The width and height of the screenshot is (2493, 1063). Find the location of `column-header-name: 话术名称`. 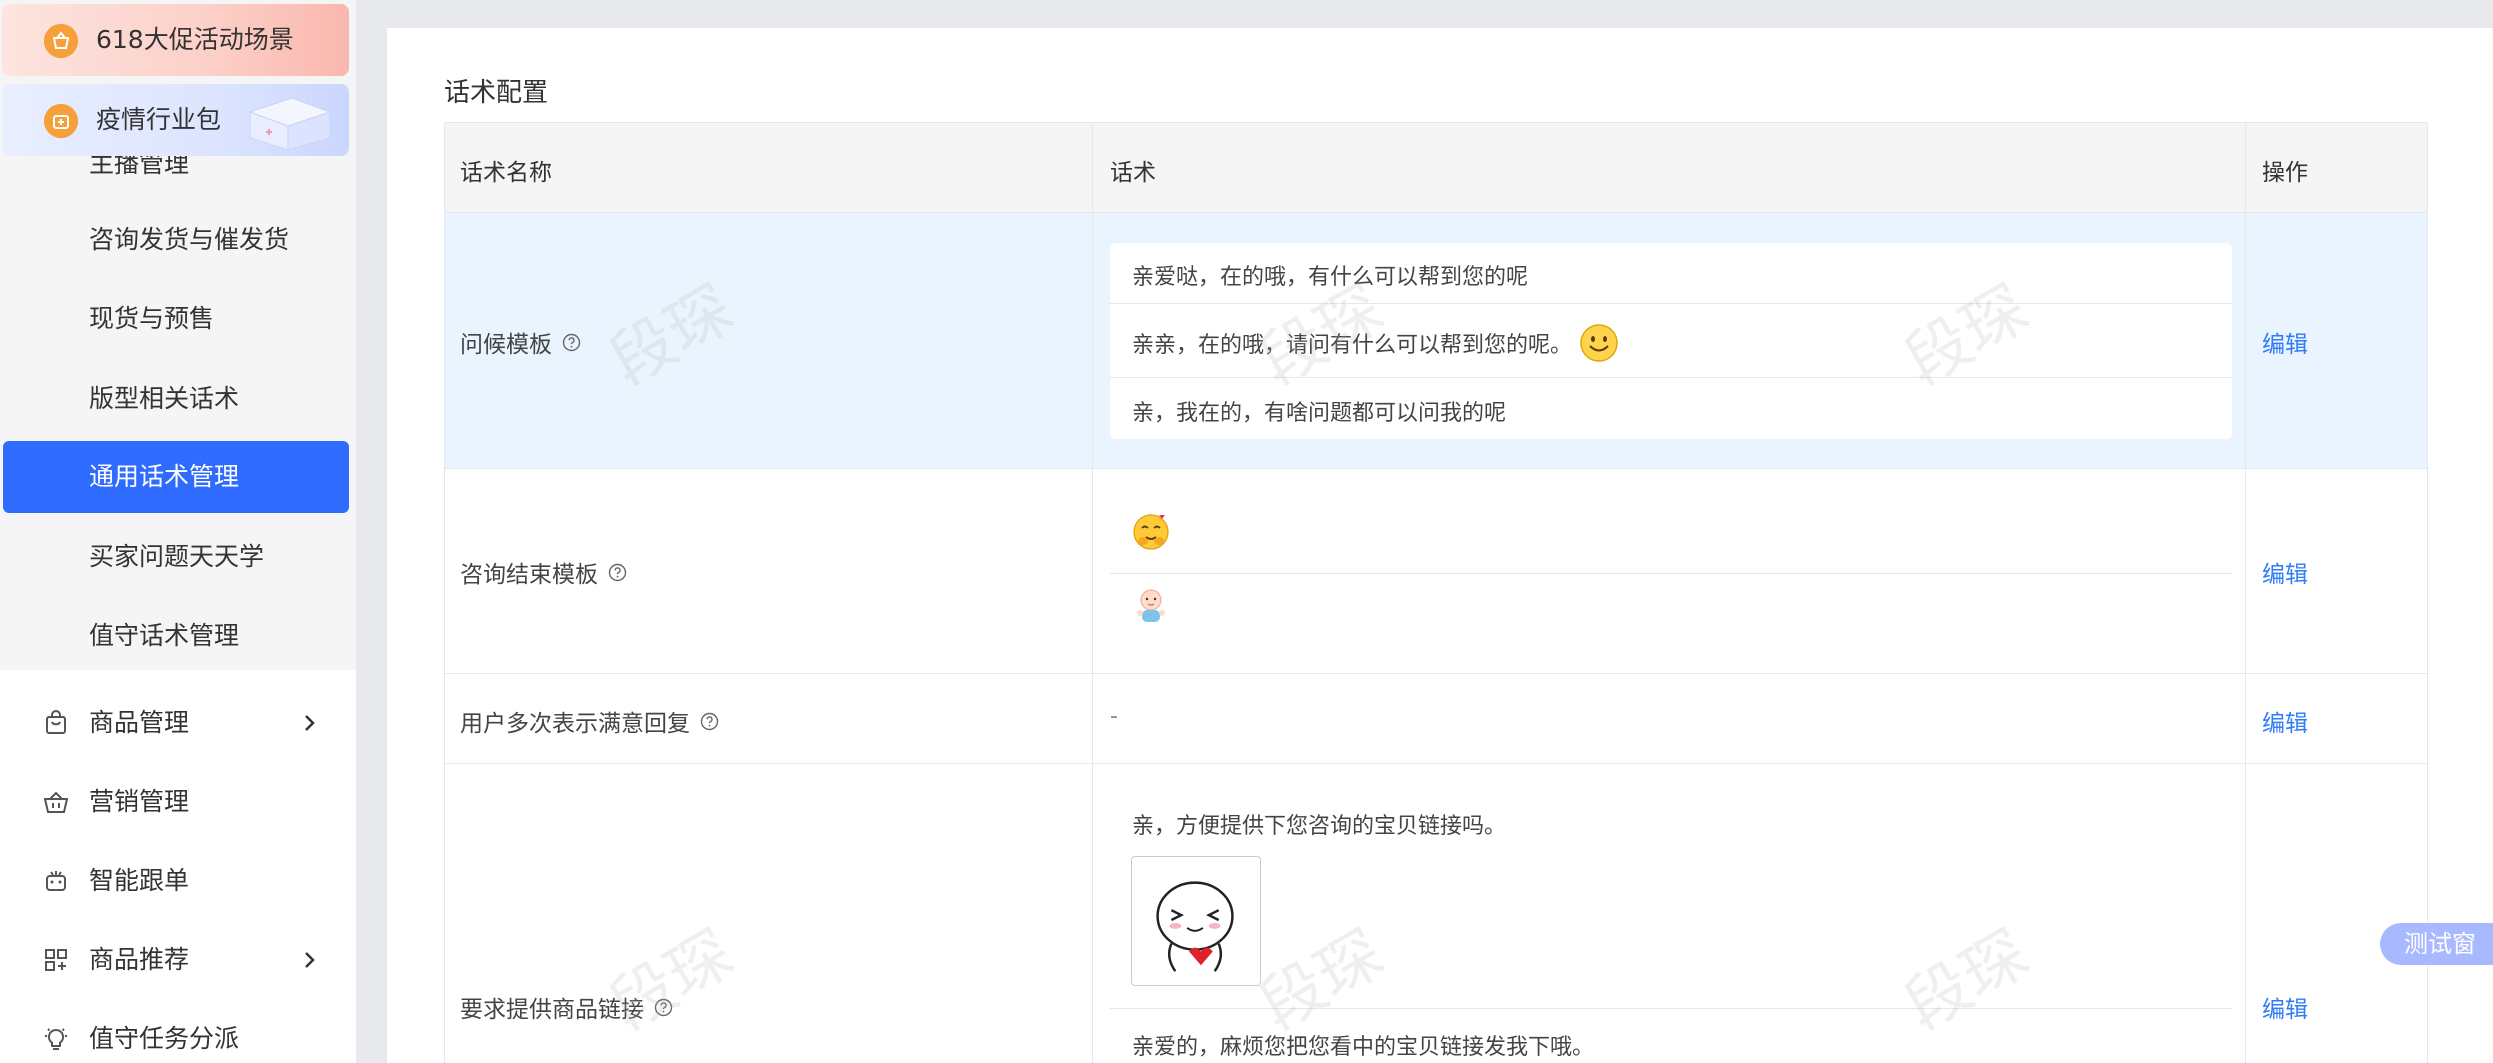

column-header-name: 话术名称 is located at coordinates (506, 173).